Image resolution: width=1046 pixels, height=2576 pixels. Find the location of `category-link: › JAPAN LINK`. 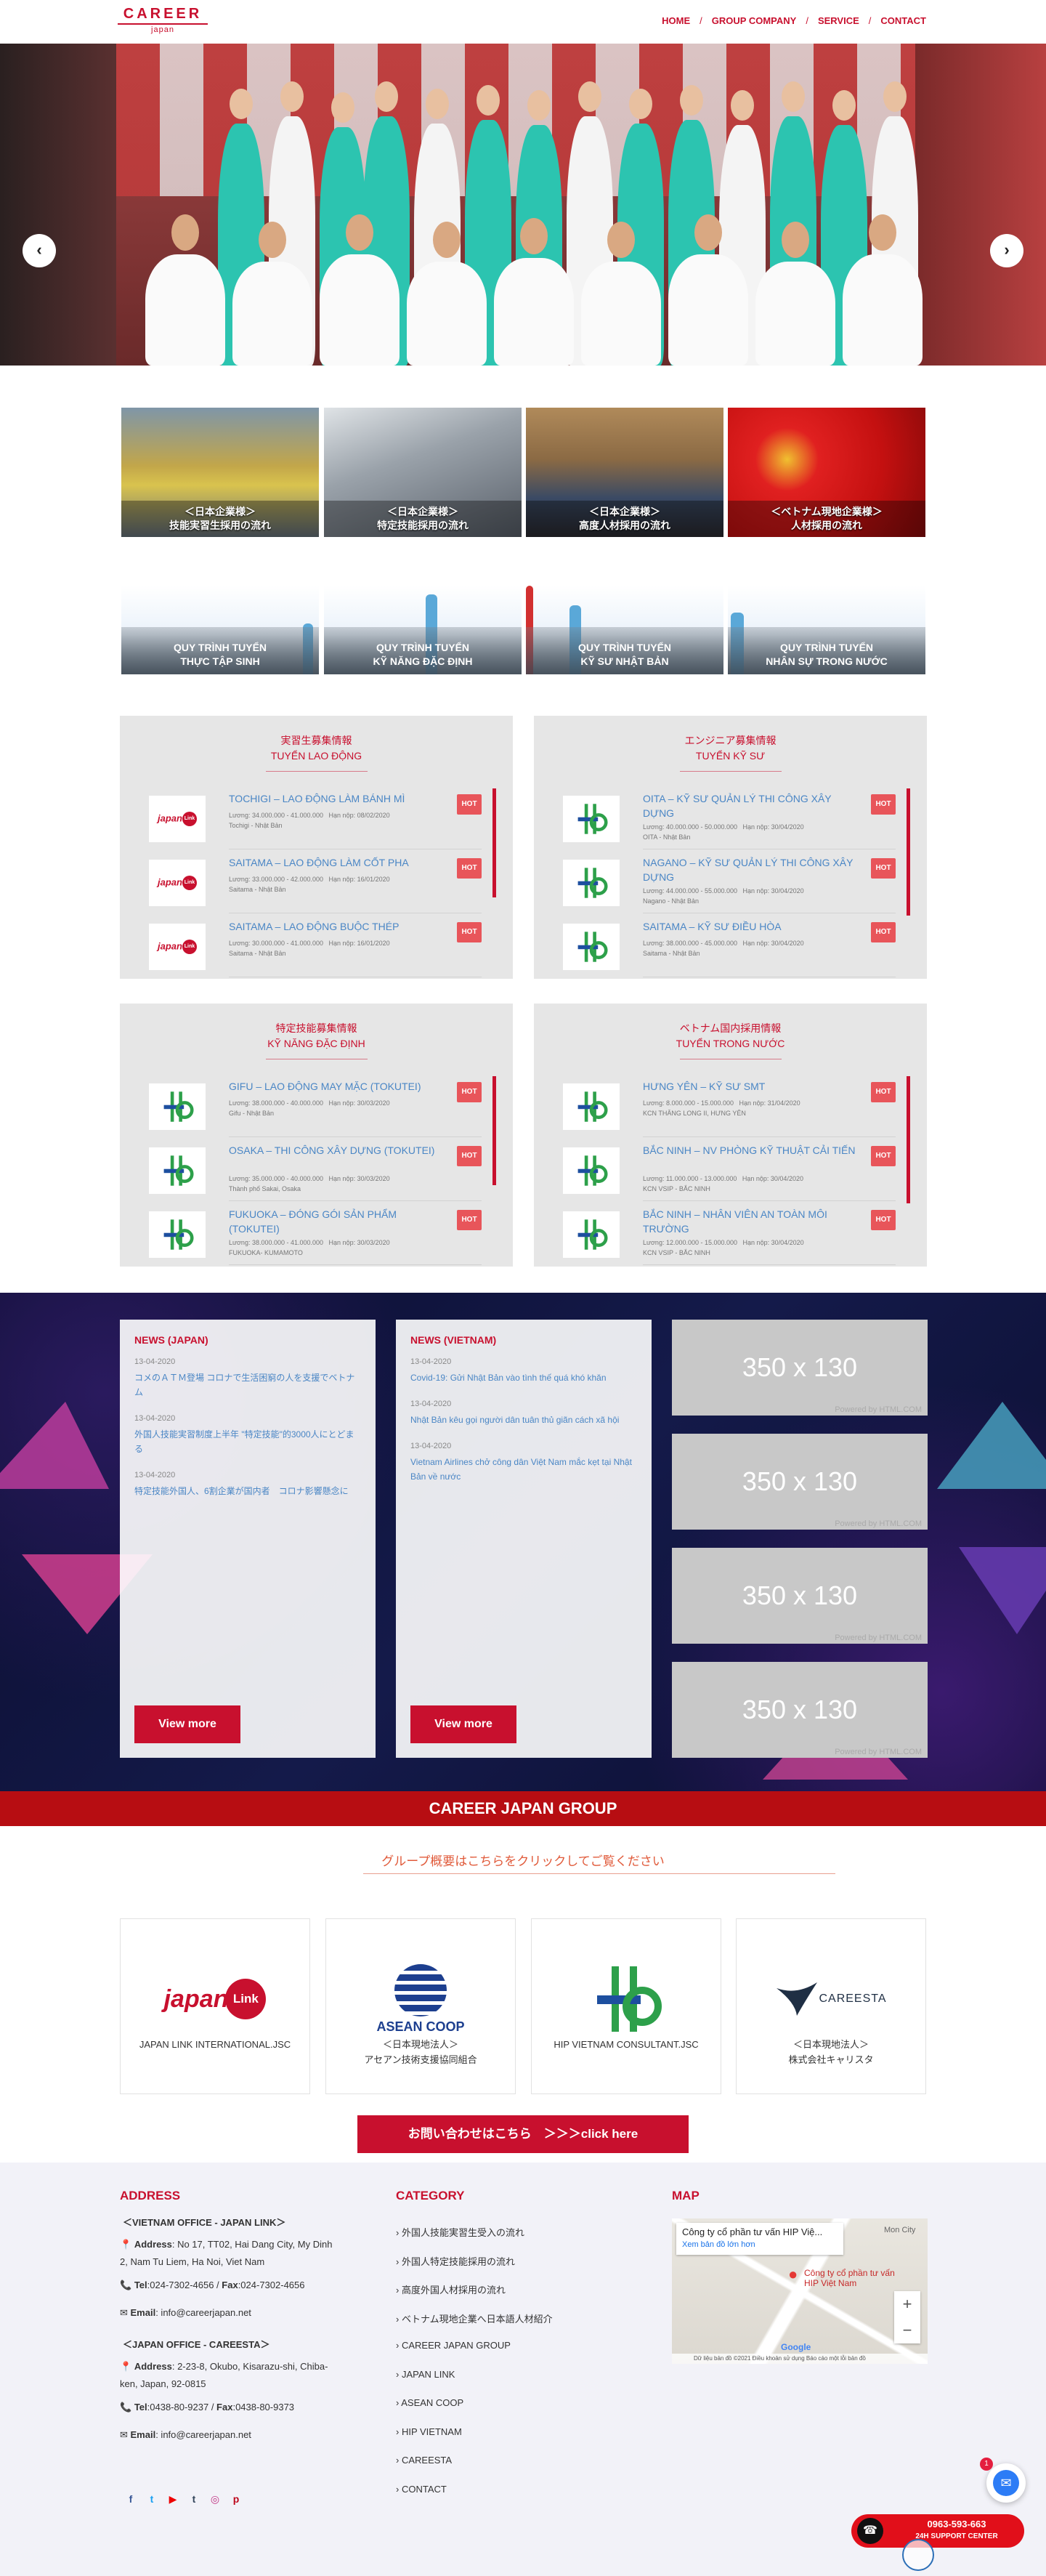

category-link: › JAPAN LINK is located at coordinates (425, 2374).